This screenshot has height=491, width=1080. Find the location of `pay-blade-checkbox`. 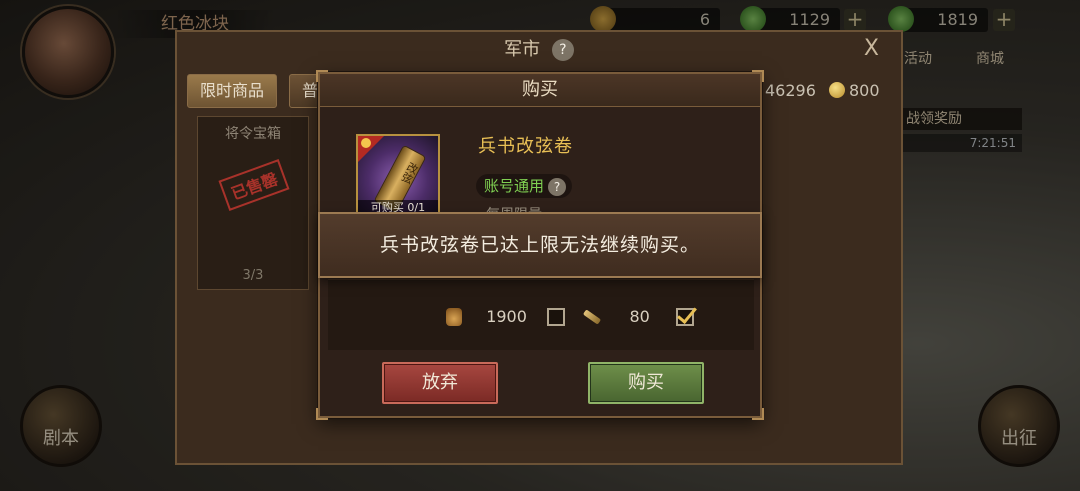

pay-blade-checkbox is located at coordinates (685, 316).